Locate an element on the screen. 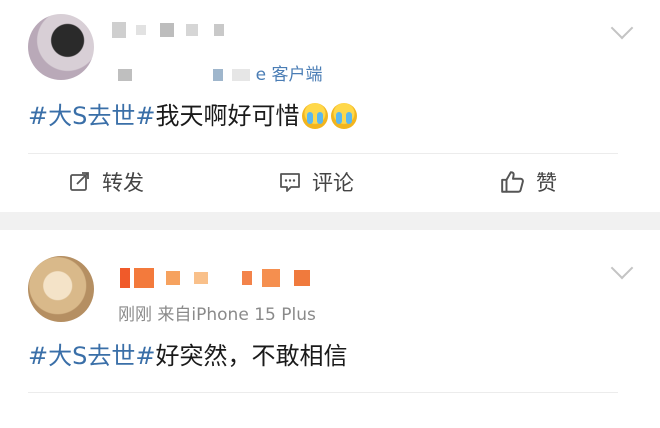 This screenshot has height=428, width=660. comment-button: 评论 is located at coordinates (316, 182).